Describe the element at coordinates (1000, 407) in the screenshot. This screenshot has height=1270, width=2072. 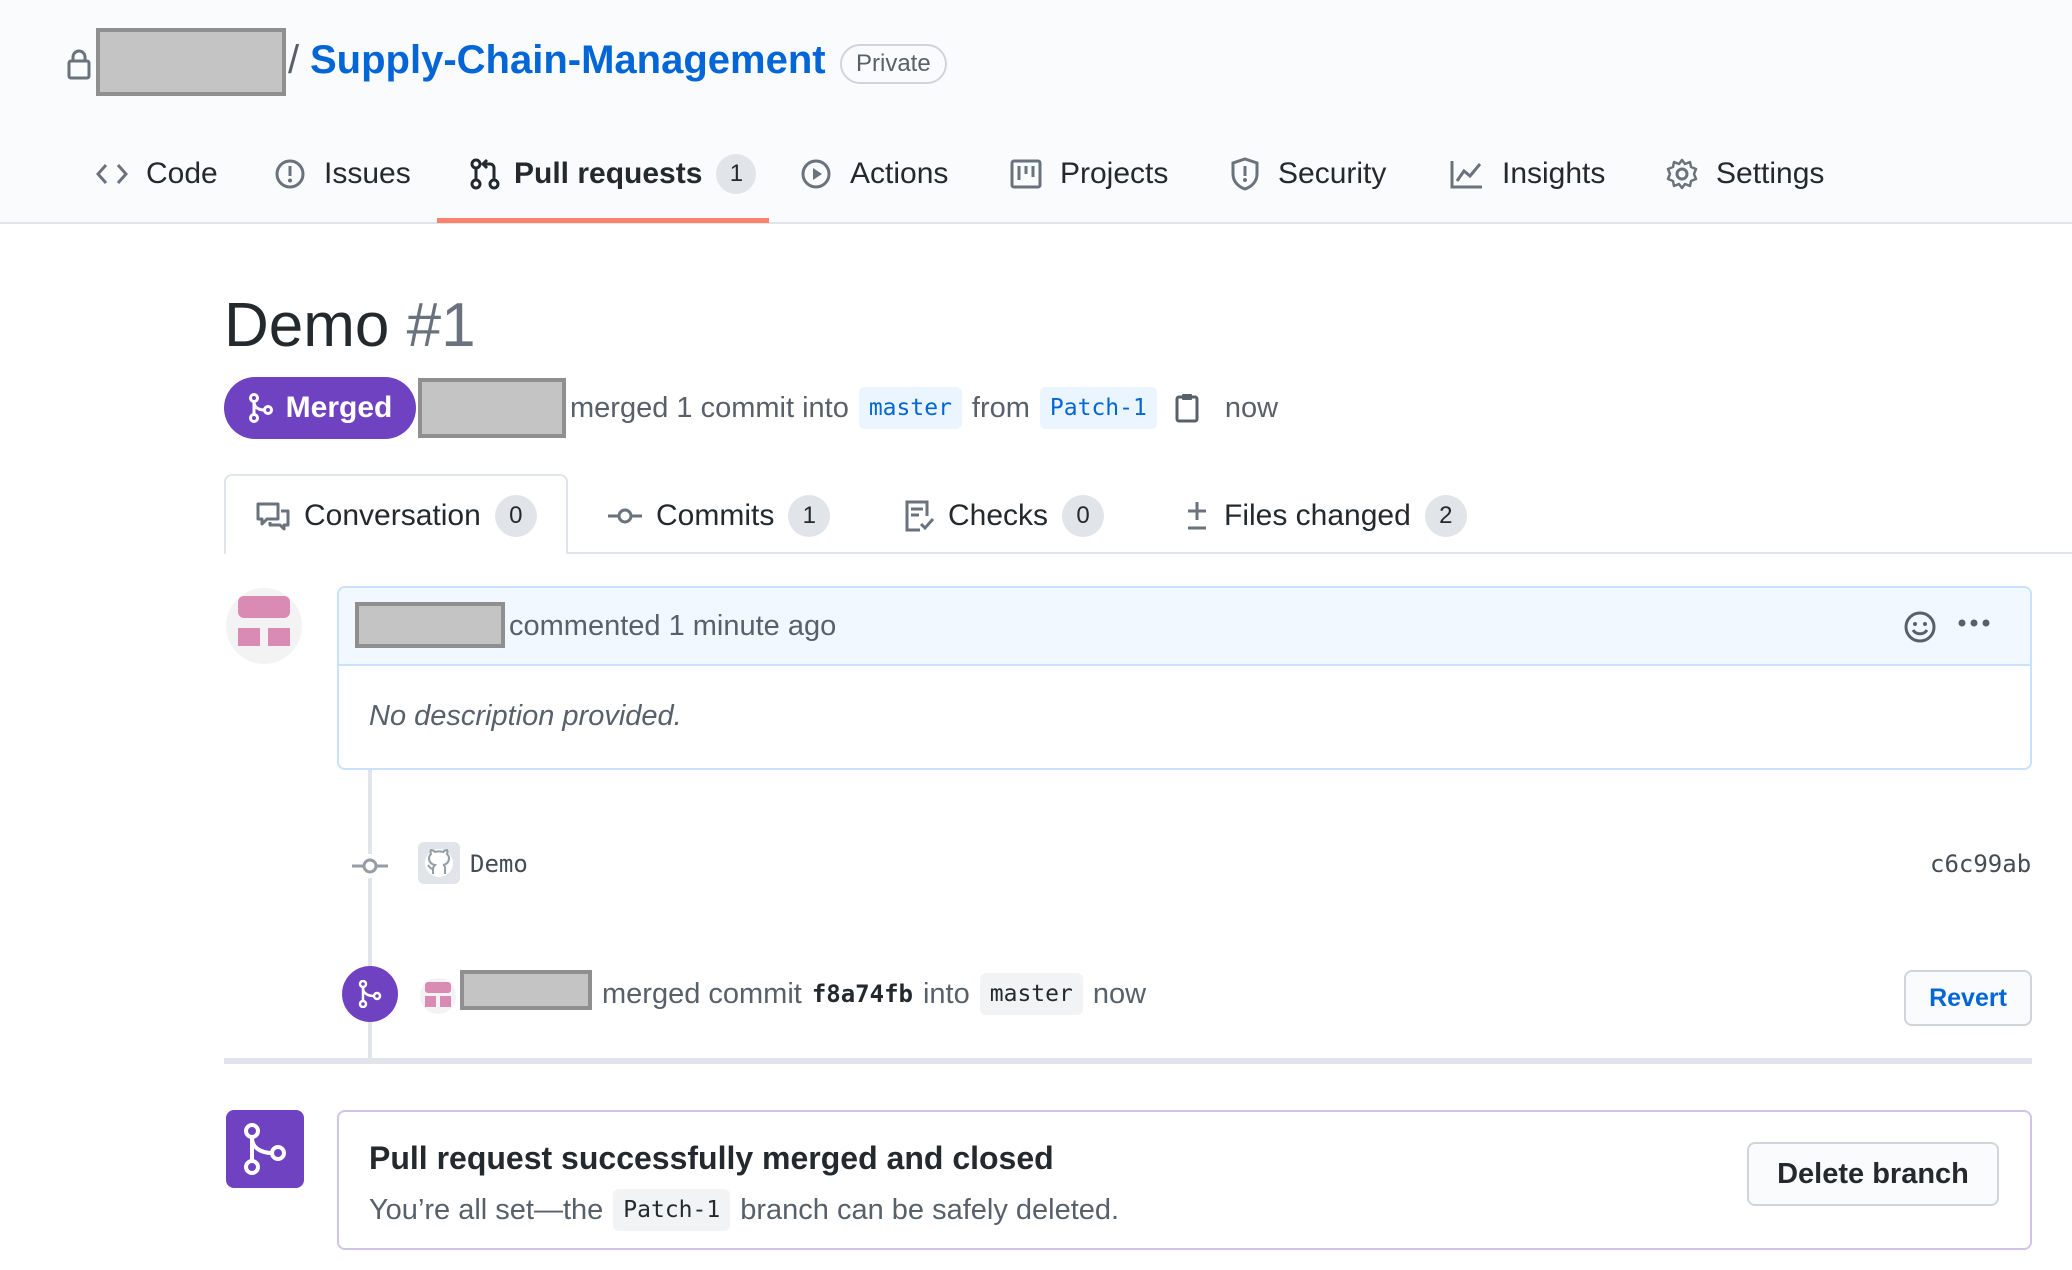
I see `pr-from-text: from` at that location.